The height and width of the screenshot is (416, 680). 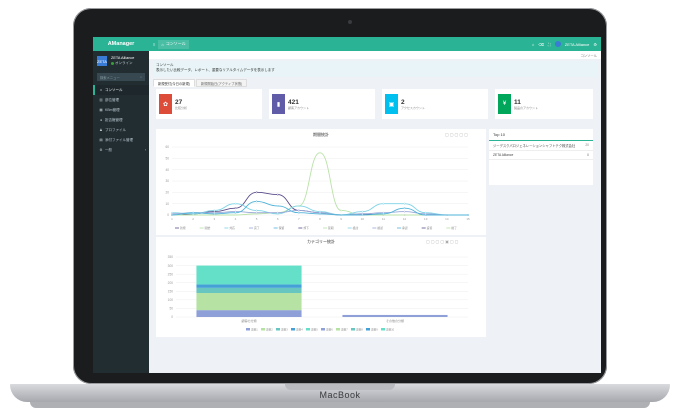 I want to click on y-tick-label: 40, so click(x=167, y=170).